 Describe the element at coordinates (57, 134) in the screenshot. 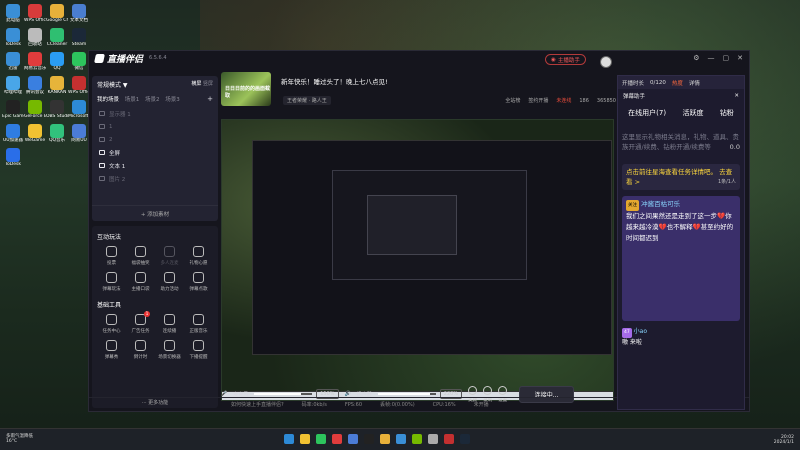

I see `desktop-icon: QQ音乐` at that location.